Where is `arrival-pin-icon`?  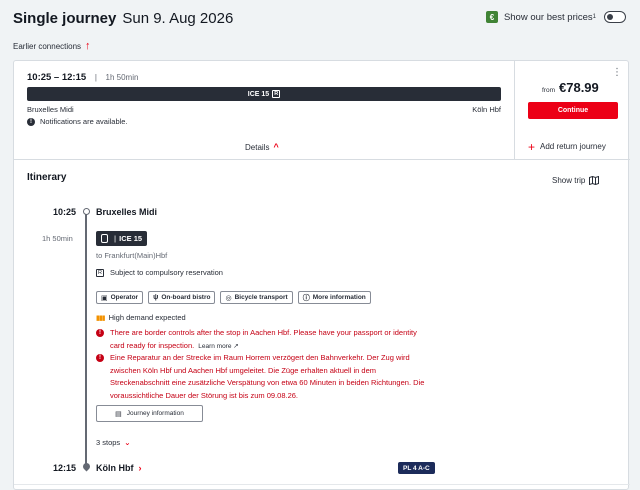
arrival-pin-icon is located at coordinates (86, 466).